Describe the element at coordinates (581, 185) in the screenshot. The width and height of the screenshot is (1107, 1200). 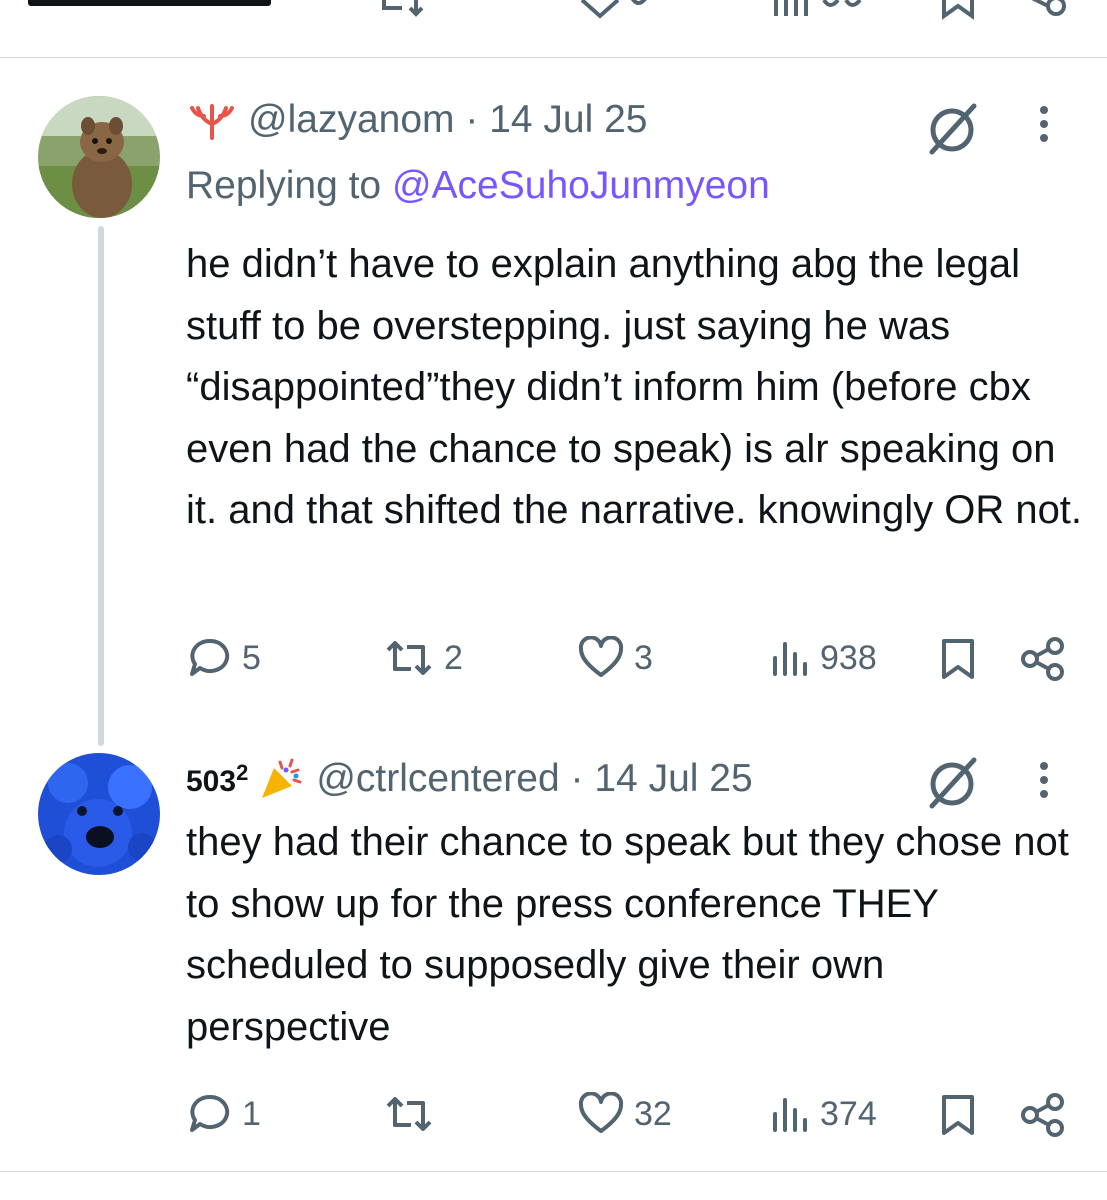
I see `replying-to-mention: @AceSuhoJunmyeon` at that location.